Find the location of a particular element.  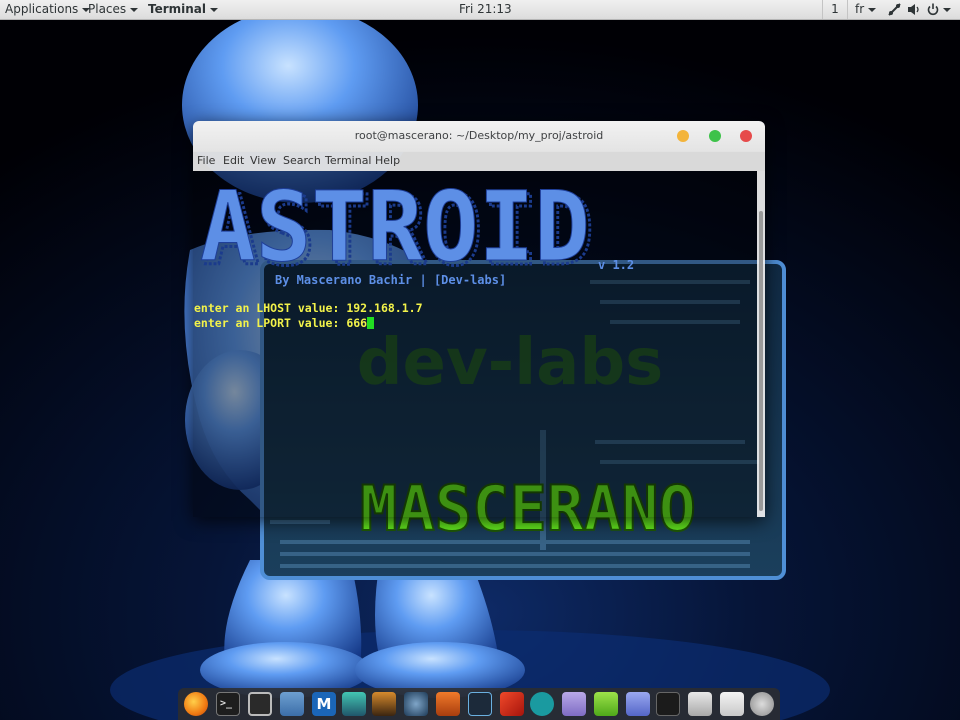

lhost-prompt: enter an LHOST value: is located at coordinates (270, 308).